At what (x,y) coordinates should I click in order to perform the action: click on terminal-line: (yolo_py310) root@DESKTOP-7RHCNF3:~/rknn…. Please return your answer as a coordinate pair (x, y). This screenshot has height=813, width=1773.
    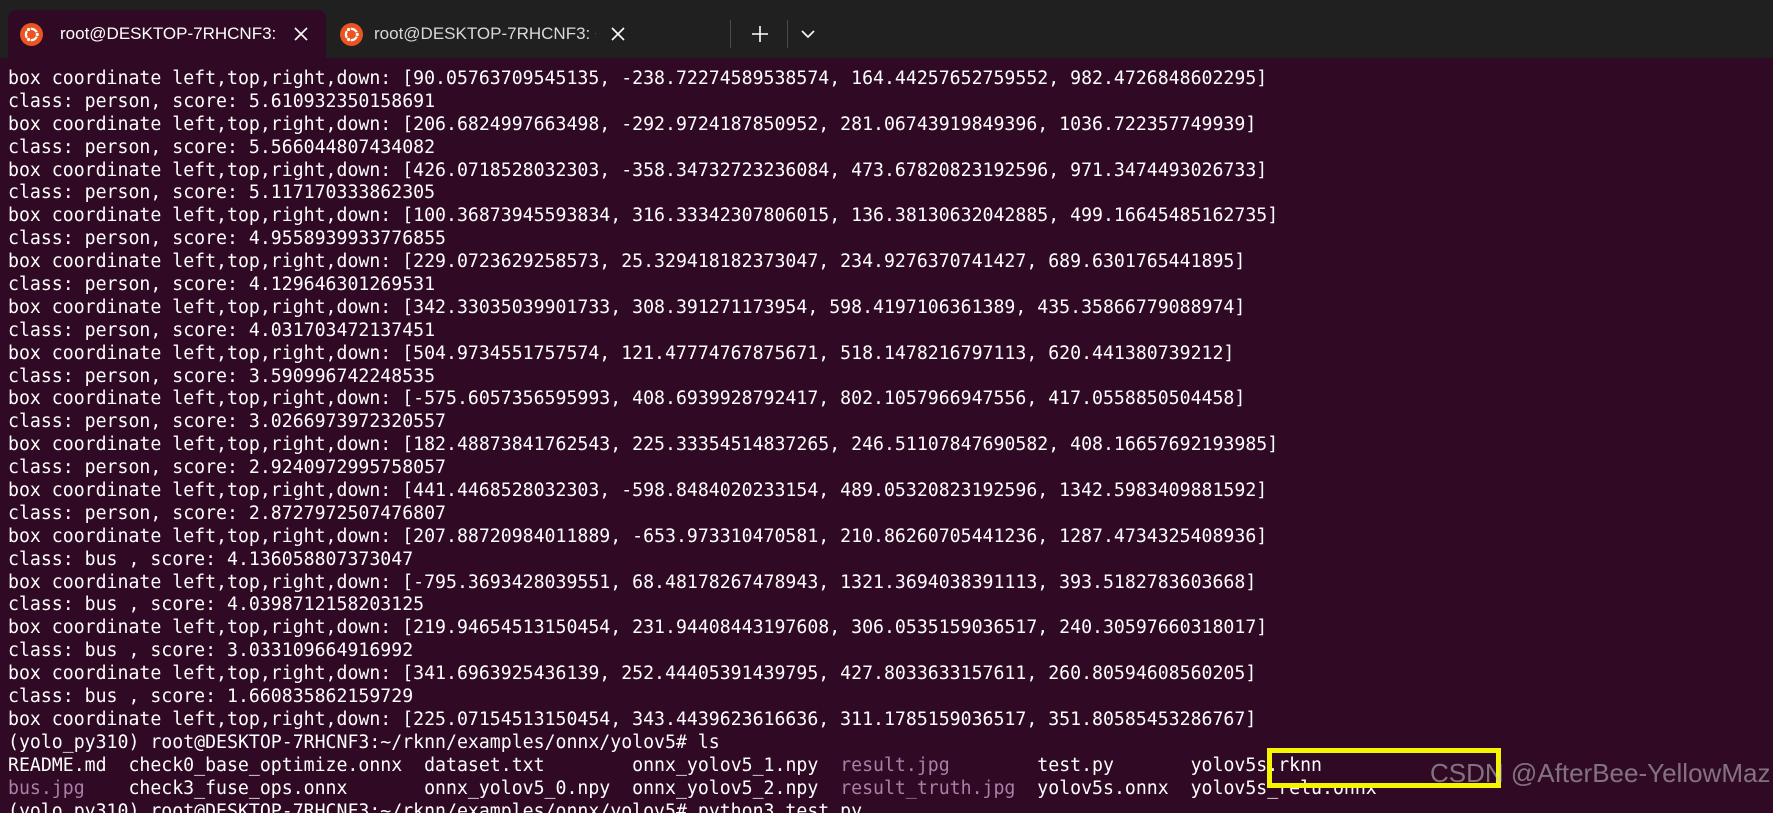
    Looking at the image, I should click on (364, 742).